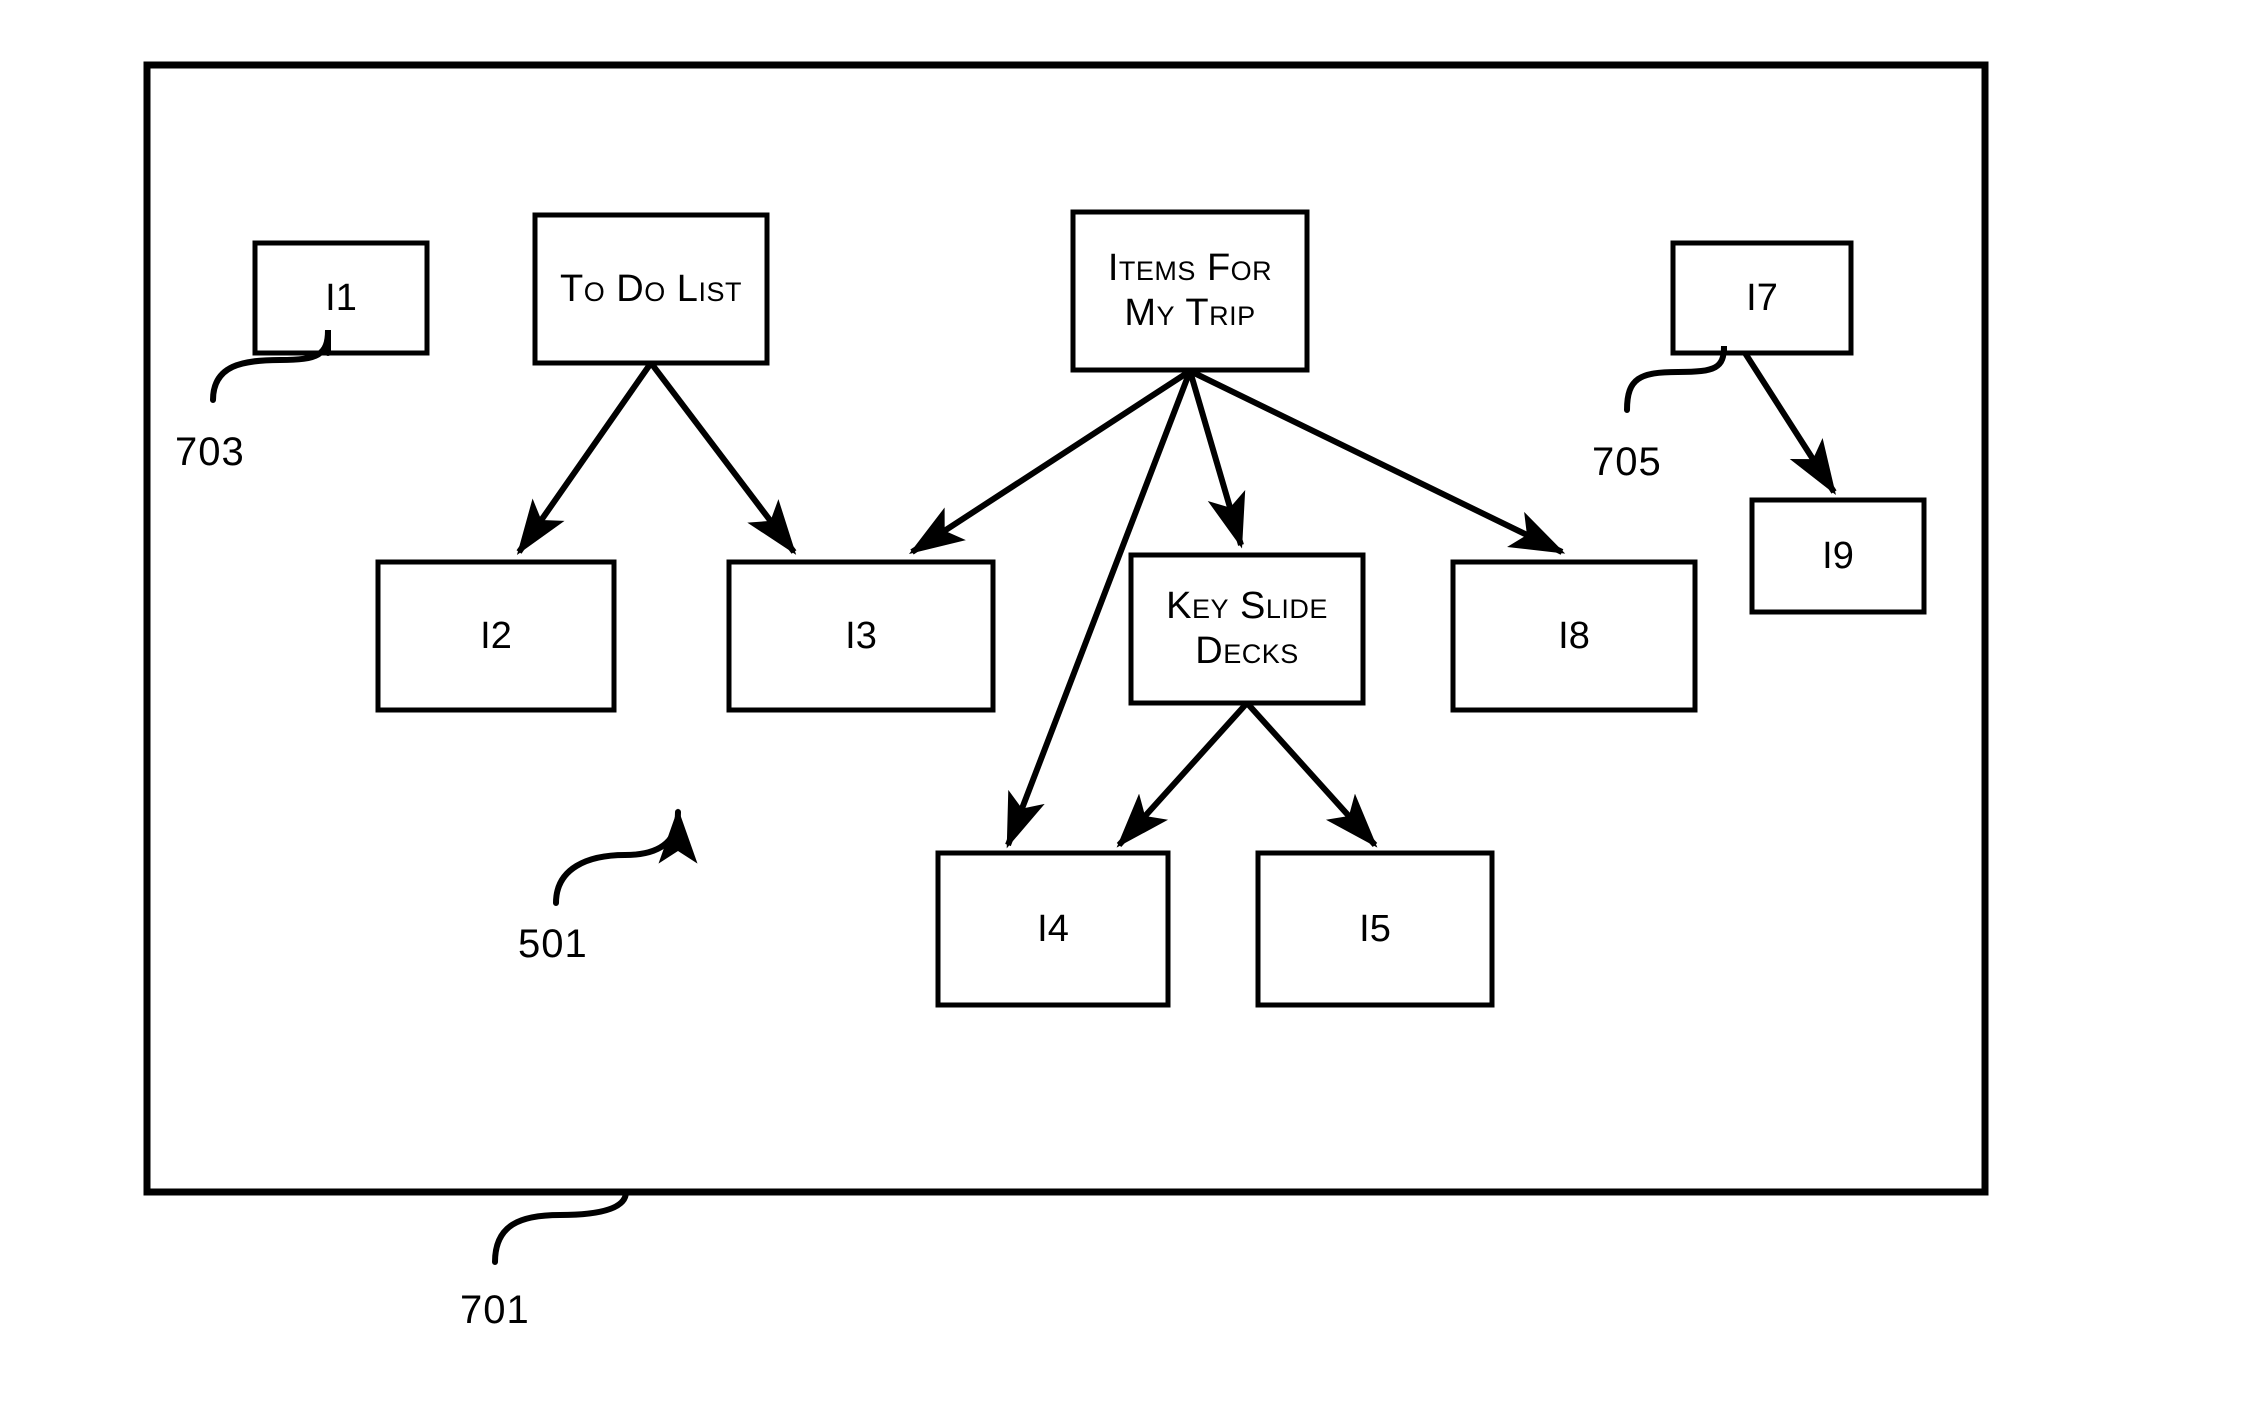 This screenshot has height=1416, width=2242. I want to click on arrow-todo-to-i2, so click(585, 458).